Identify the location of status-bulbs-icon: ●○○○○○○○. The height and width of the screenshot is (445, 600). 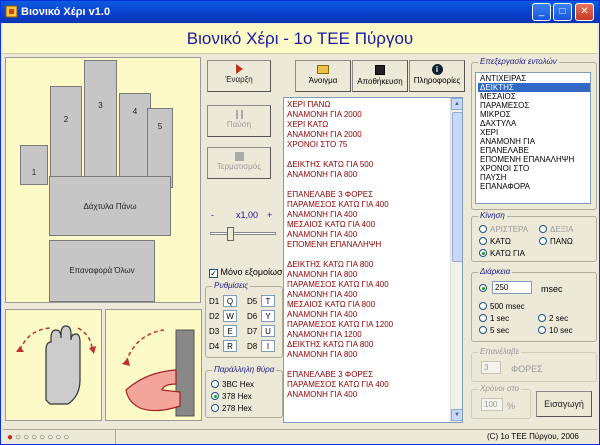
(39, 437).